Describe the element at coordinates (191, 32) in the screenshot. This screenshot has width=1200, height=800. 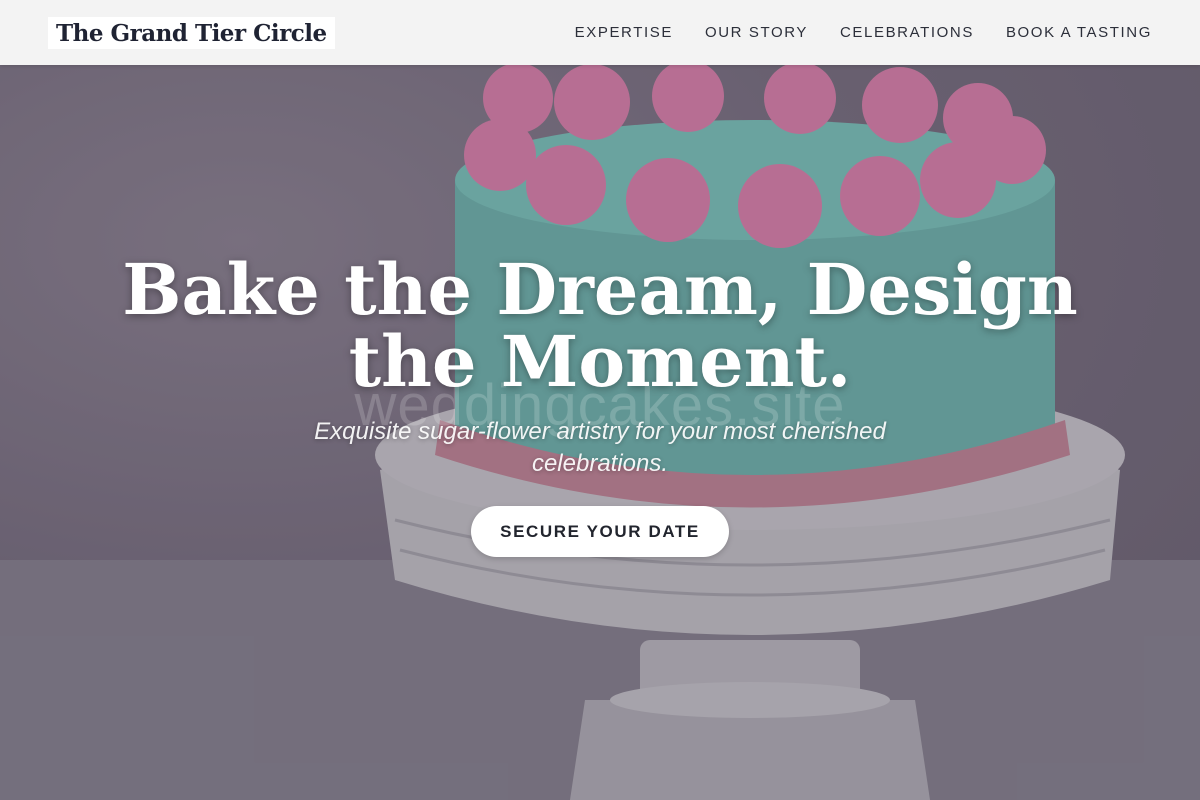
I see `brand-logo: The Grand Tier Circle` at that location.